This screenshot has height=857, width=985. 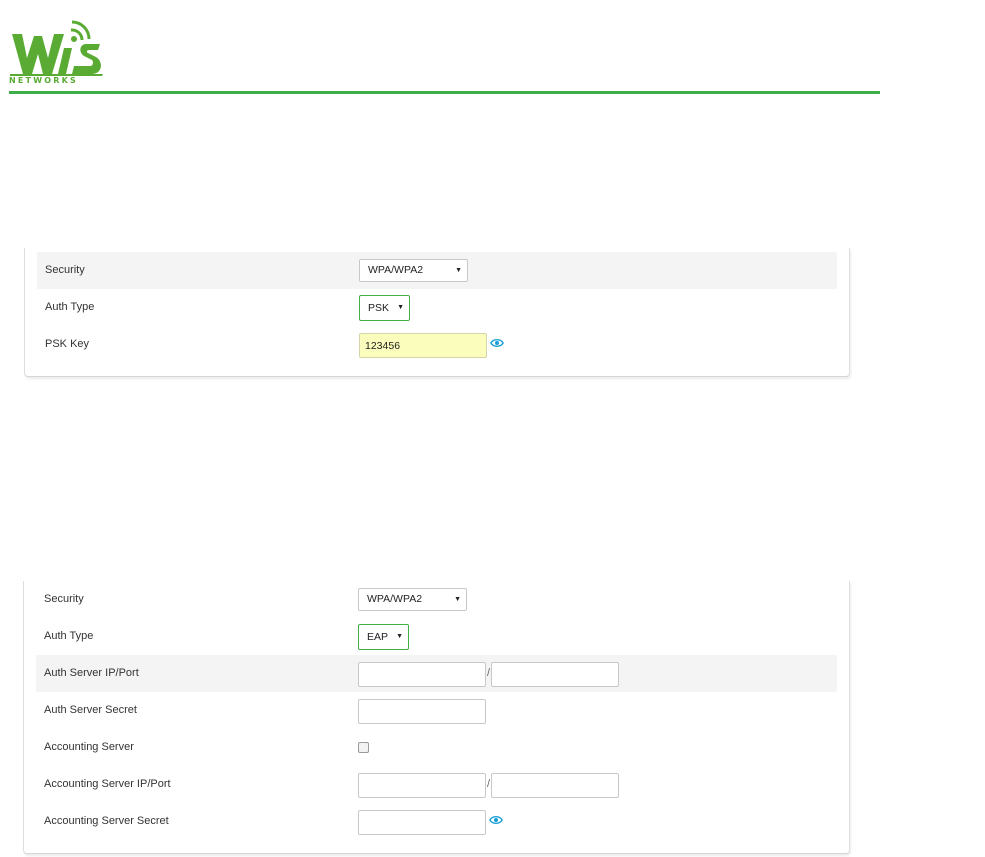 What do you see at coordinates (422, 711) in the screenshot?
I see `auth-server-secret-input` at bounding box center [422, 711].